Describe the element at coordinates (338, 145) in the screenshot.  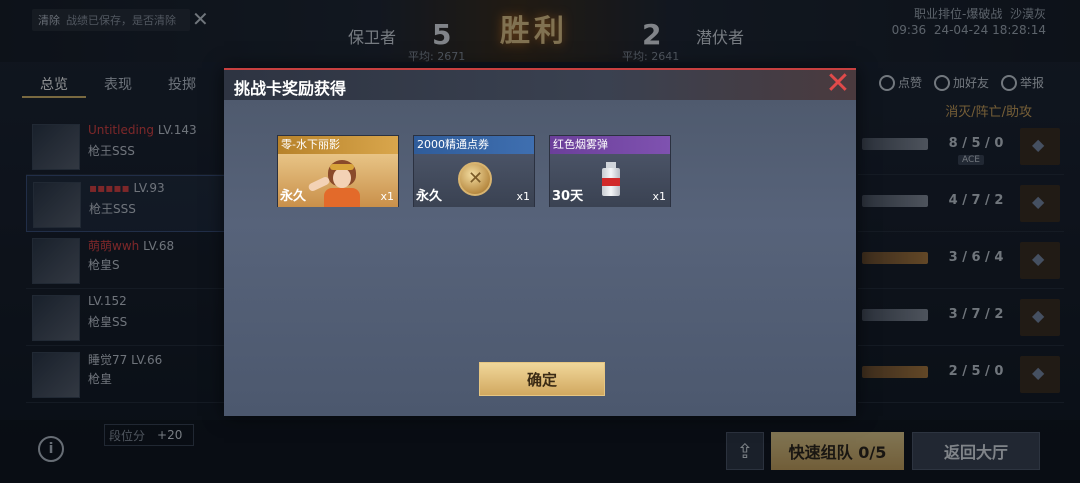
I see `reward-name: 零-水下丽影` at that location.